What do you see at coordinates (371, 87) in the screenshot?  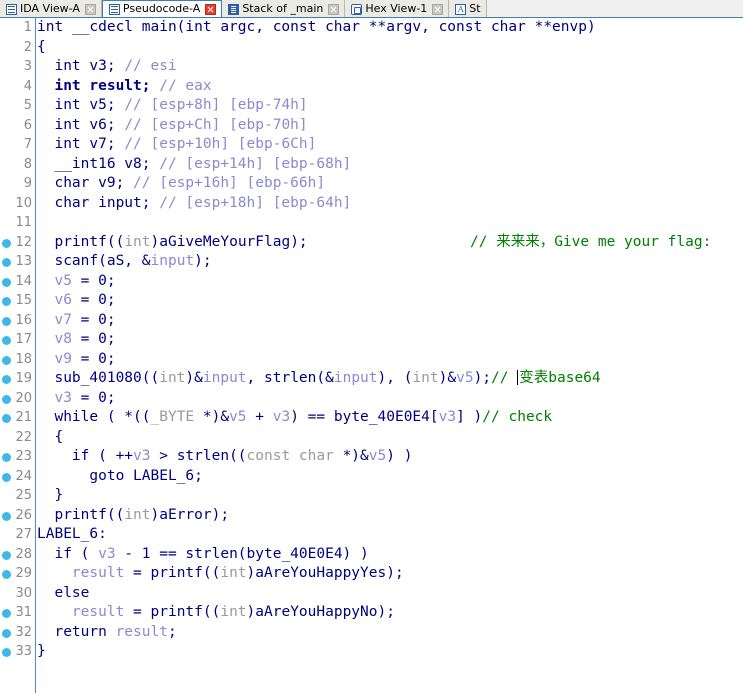 I see `code-line: 4 int result; // eax` at bounding box center [371, 87].